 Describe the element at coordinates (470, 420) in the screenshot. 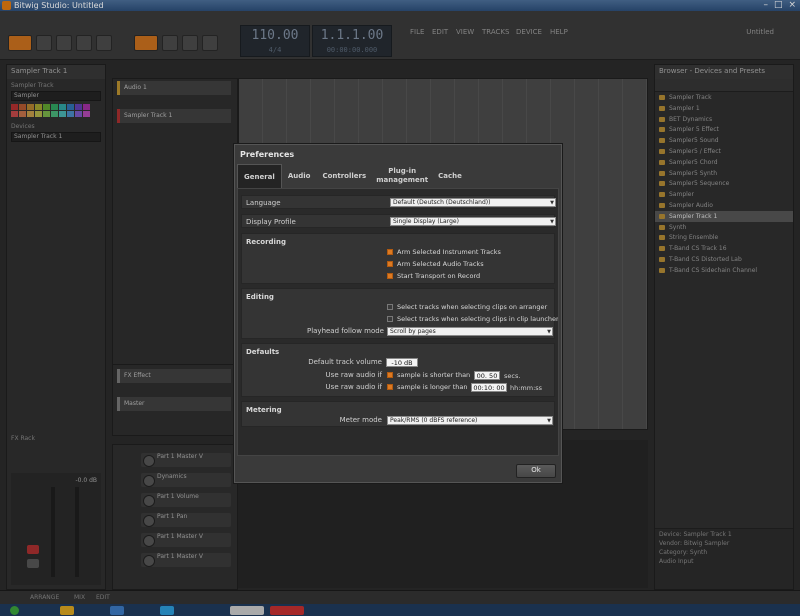

I see `meter-mode-dropdown: Peak/RMS (0 dBFS reference) ▼` at that location.